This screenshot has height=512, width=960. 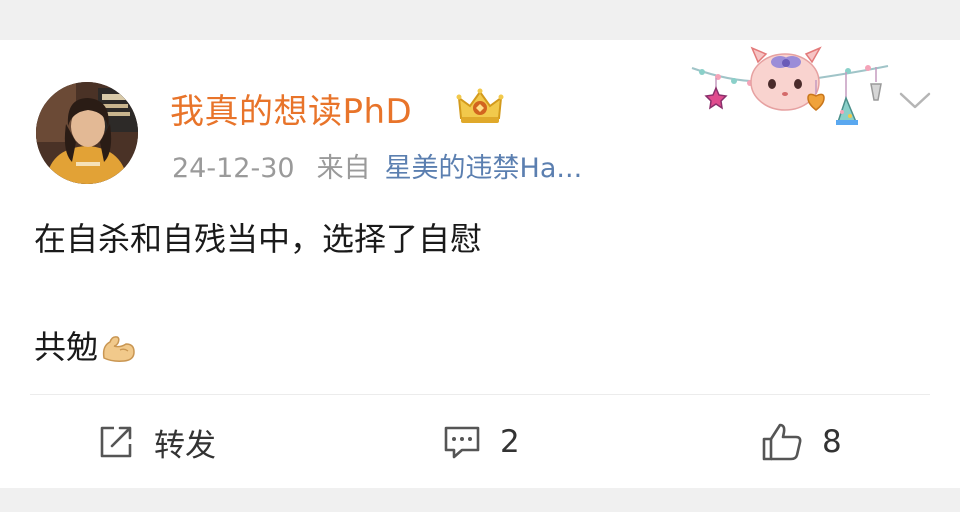 I want to click on avatar-image, so click(x=87, y=133).